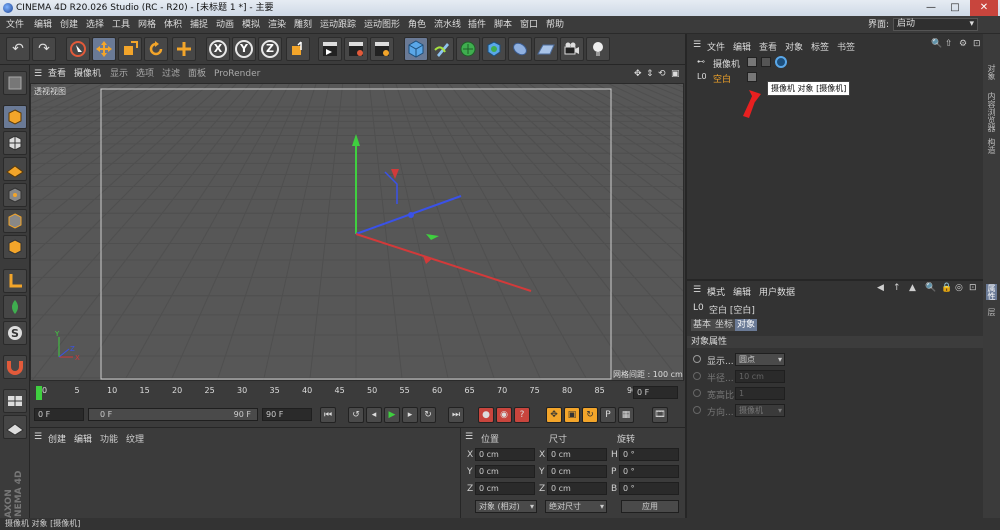  Describe the element at coordinates (742, 46) in the screenshot. I see `obj-menu-edit: 编辑` at that location.